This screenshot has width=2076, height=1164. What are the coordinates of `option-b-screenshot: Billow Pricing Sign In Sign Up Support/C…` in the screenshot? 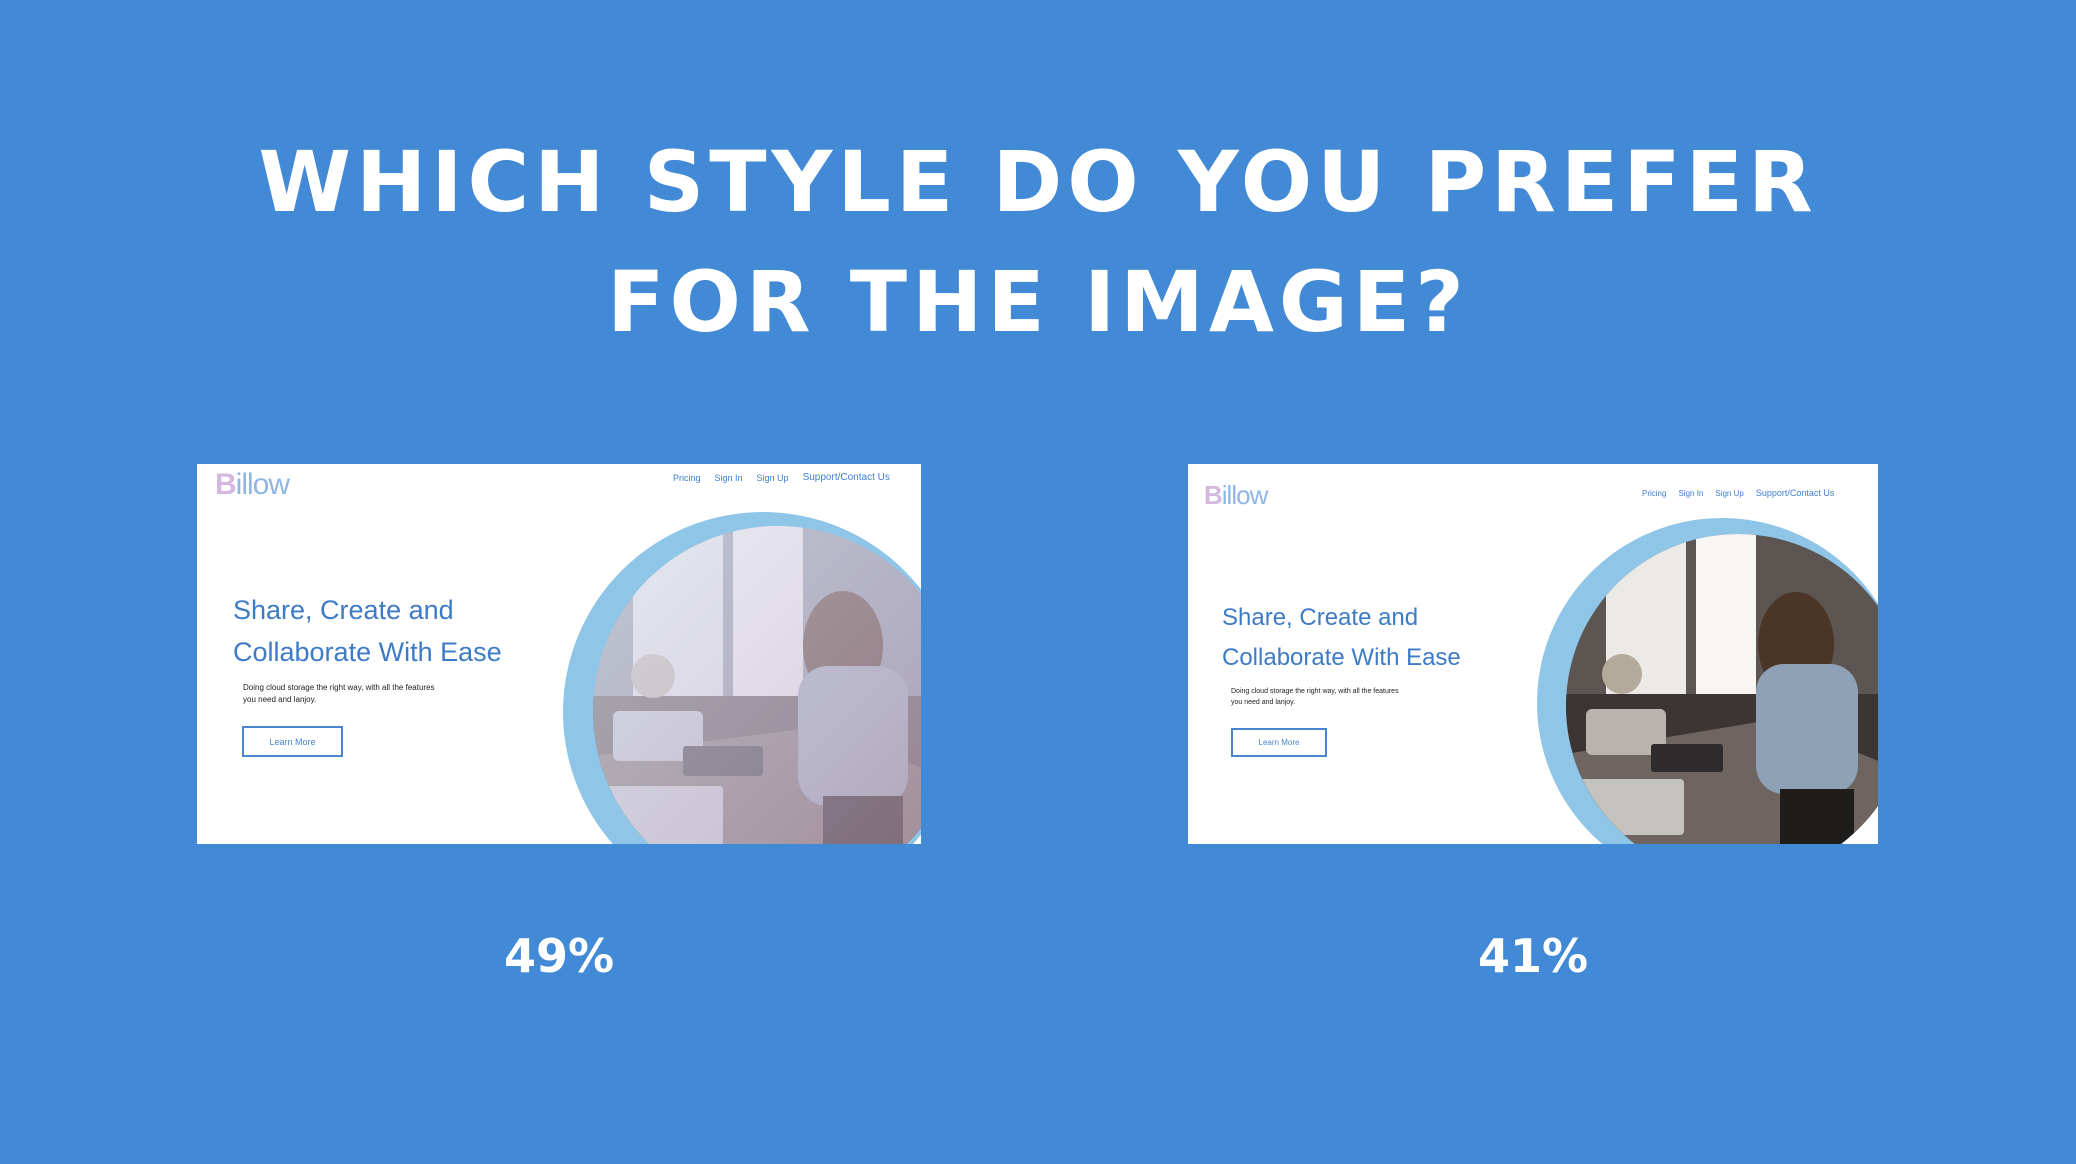 It's located at (1533, 654).